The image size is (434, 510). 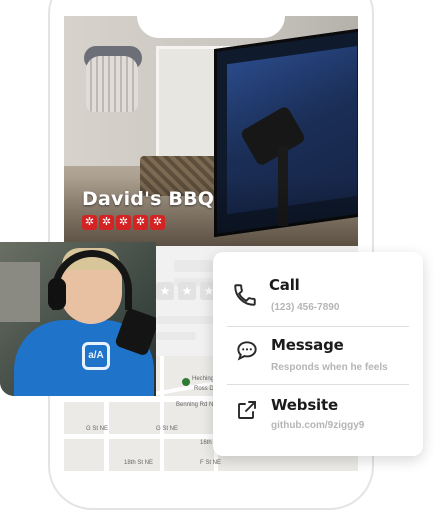 I want to click on phone-notch, so click(x=211, y=19).